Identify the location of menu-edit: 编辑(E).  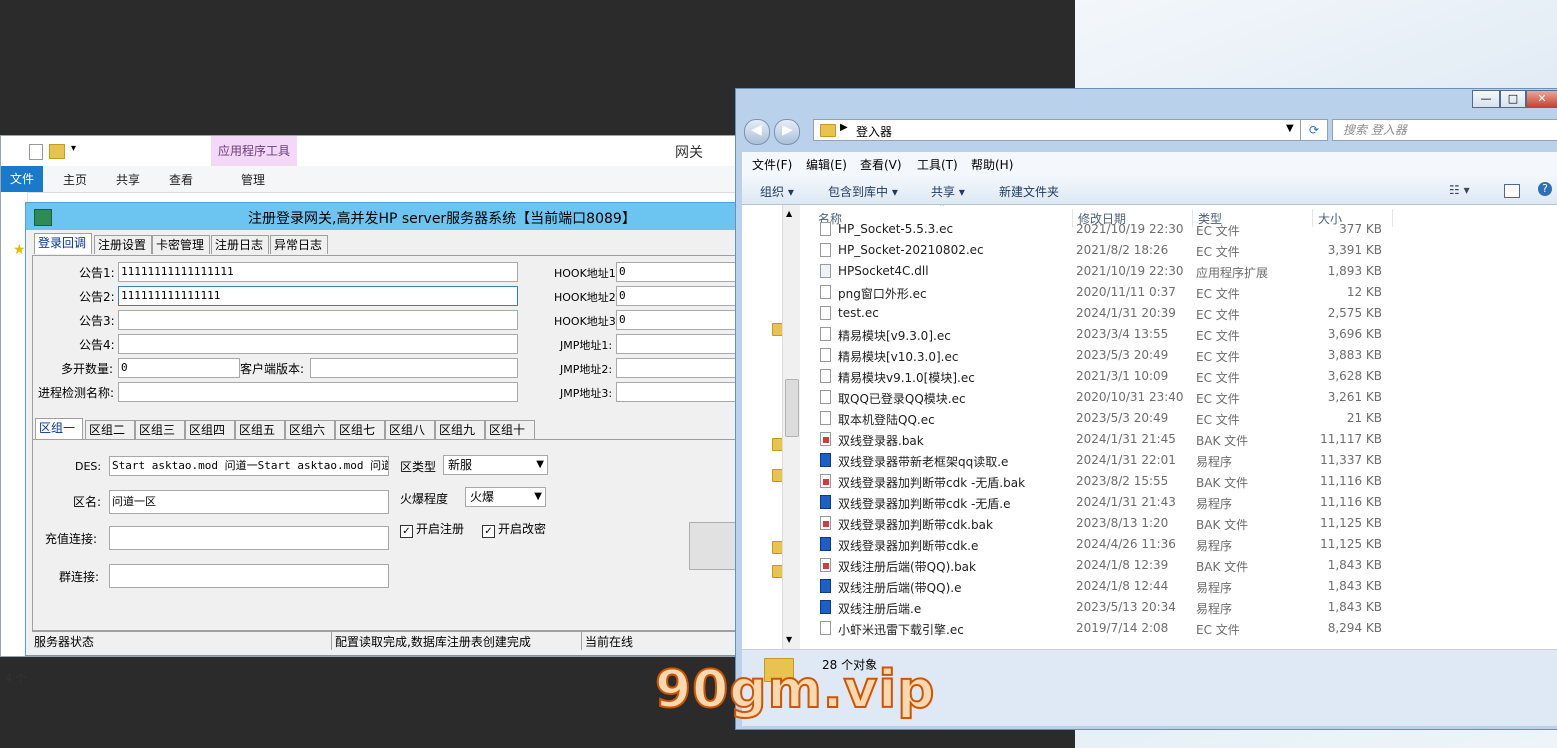
(826, 164).